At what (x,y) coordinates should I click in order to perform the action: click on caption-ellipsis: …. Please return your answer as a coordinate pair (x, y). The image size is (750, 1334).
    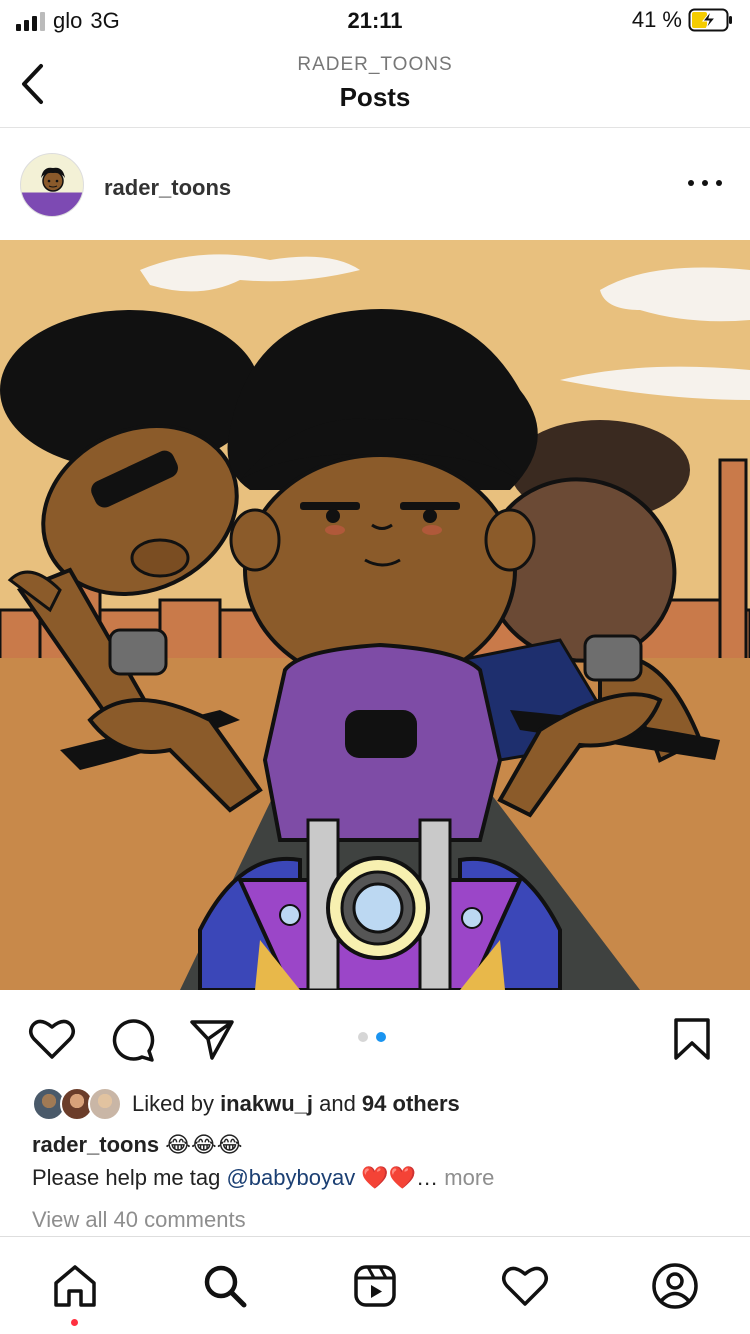
    Looking at the image, I should click on (430, 1177).